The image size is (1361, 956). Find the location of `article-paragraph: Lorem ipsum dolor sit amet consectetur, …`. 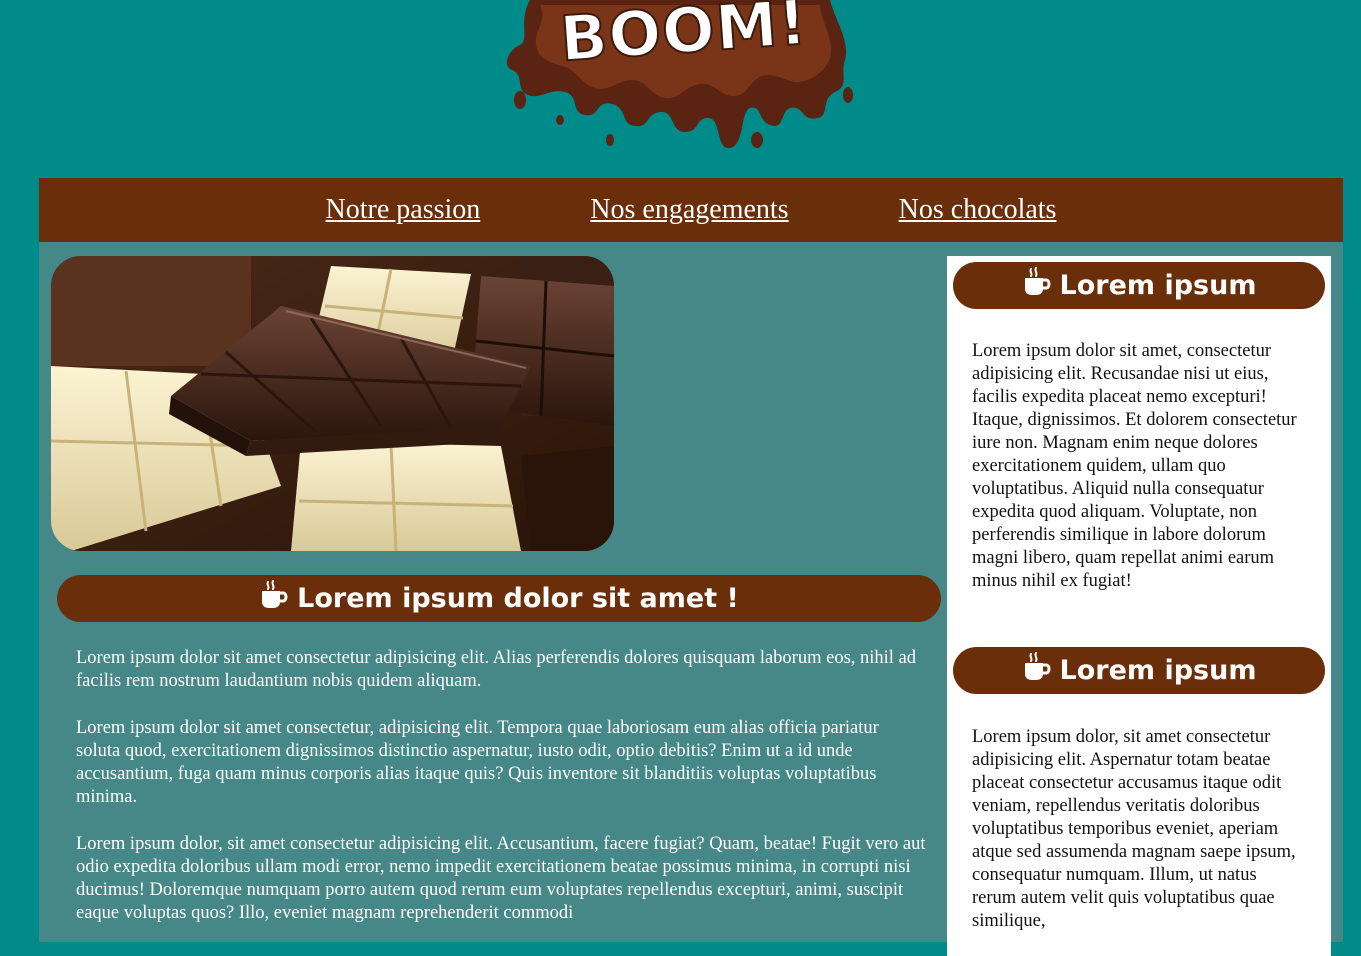

article-paragraph: Lorem ipsum dolor sit amet consectetur, … is located at coordinates (477, 762).